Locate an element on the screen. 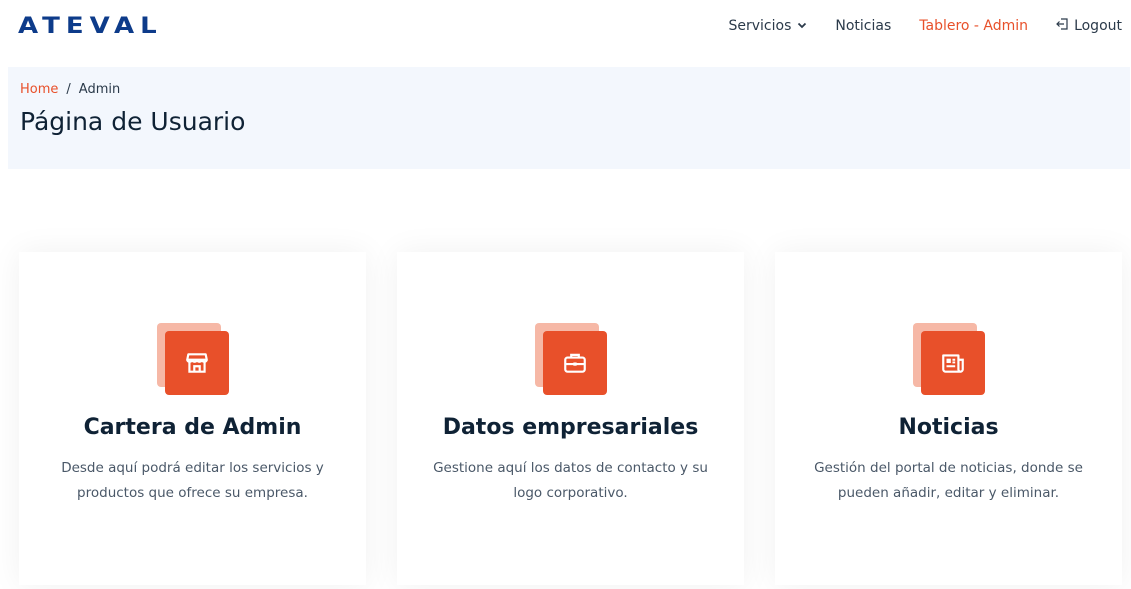  nav-tablero-label: Tablero - Admin is located at coordinates (974, 26).